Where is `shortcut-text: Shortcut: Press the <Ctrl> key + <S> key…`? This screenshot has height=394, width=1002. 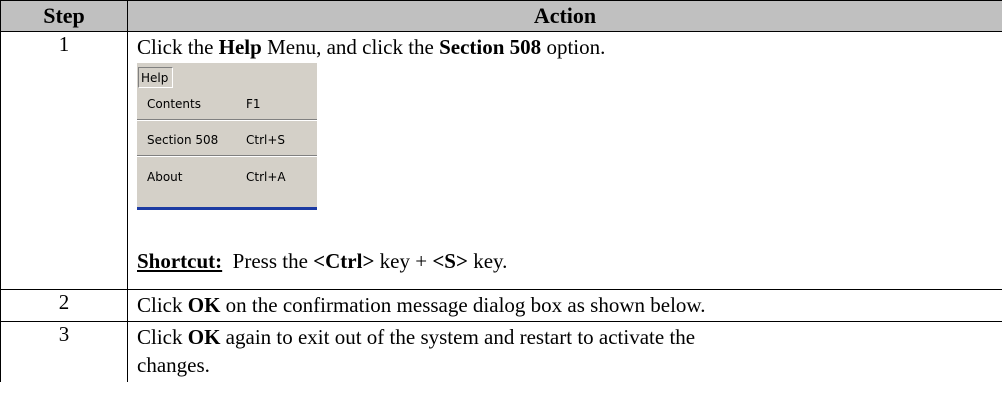 shortcut-text: Shortcut: Press the <Ctrl> key + <S> key… is located at coordinates (322, 261).